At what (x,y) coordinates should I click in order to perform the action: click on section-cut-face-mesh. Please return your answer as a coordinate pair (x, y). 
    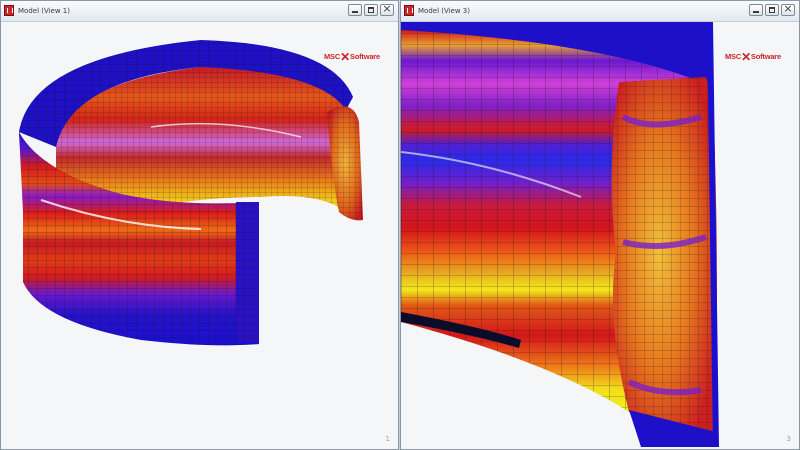
    Looking at the image, I should click on (664, 254).